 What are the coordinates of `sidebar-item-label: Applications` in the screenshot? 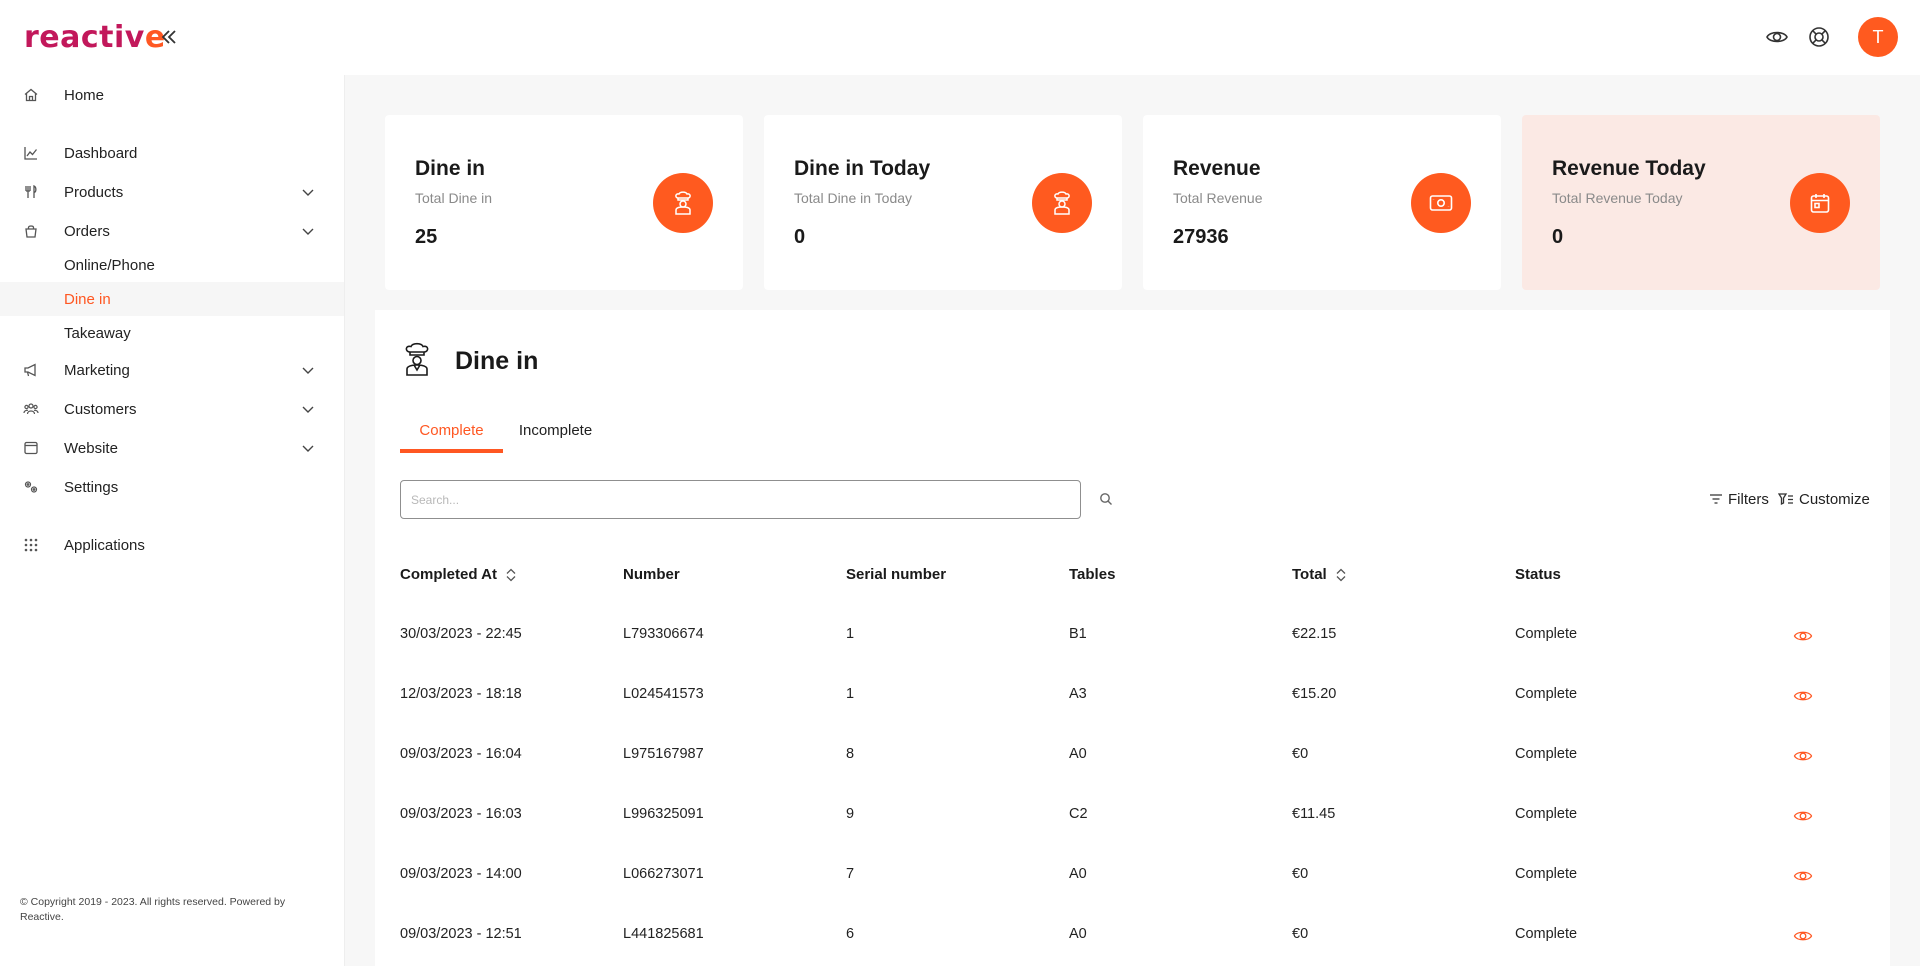 It's located at (104, 545).